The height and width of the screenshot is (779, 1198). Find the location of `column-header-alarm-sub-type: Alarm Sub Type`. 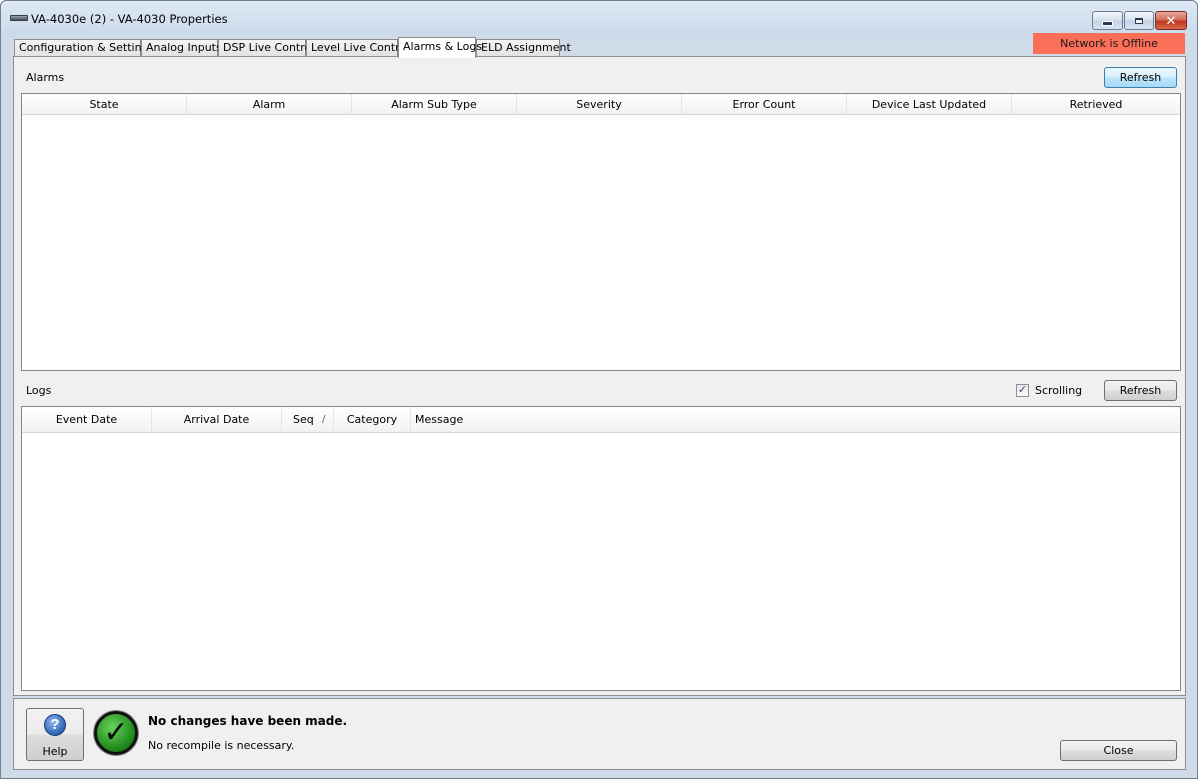

column-header-alarm-sub-type: Alarm Sub Type is located at coordinates (434, 104).